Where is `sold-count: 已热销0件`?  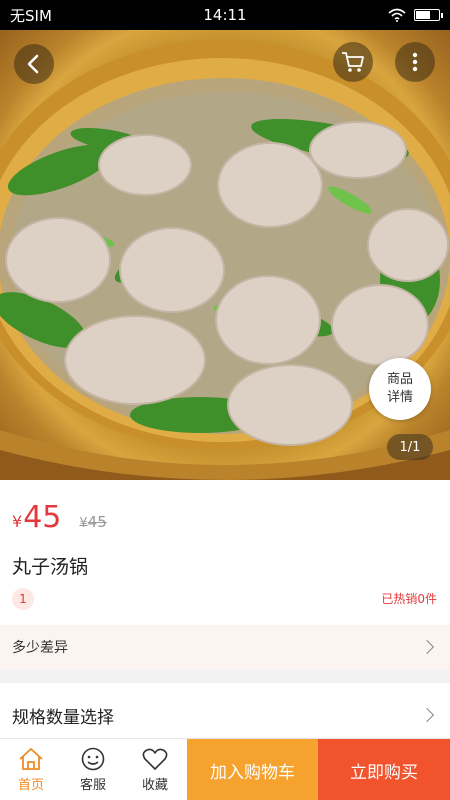
sold-count: 已热销0件 is located at coordinates (409, 599).